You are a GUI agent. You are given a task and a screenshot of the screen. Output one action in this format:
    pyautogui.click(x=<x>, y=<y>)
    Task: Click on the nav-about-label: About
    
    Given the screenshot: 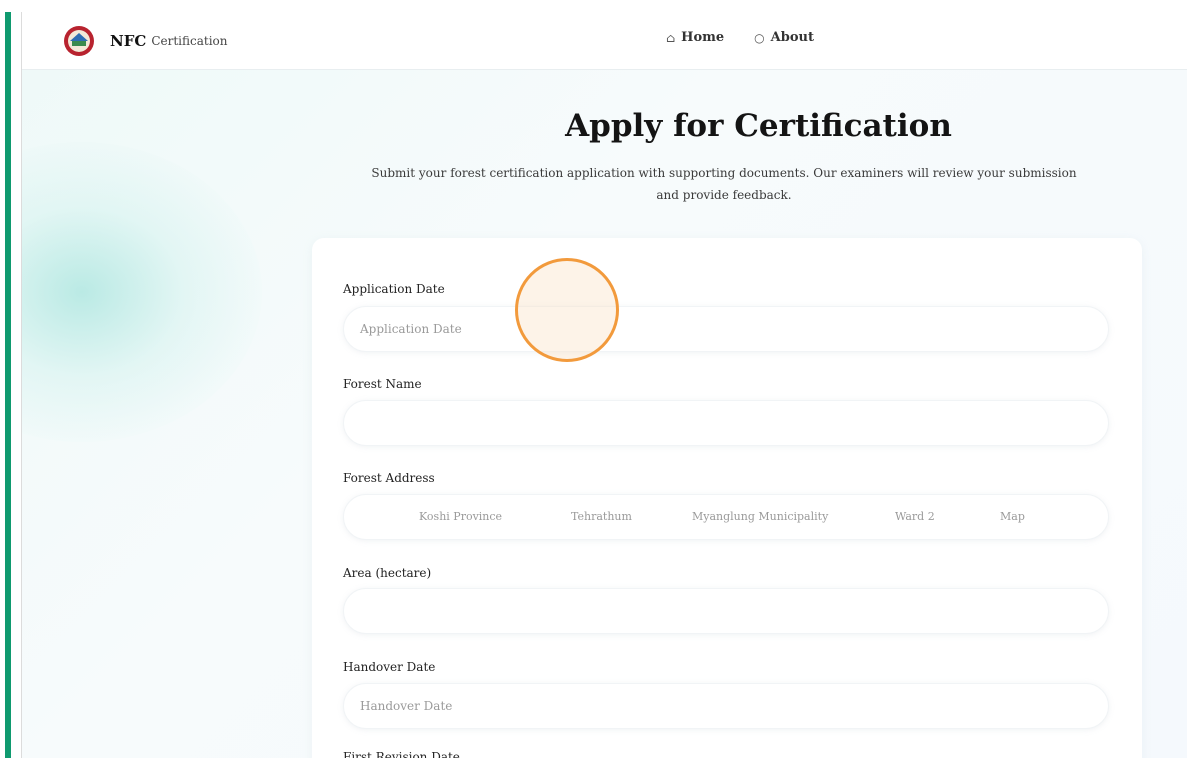 What is the action you would take?
    pyautogui.click(x=792, y=37)
    